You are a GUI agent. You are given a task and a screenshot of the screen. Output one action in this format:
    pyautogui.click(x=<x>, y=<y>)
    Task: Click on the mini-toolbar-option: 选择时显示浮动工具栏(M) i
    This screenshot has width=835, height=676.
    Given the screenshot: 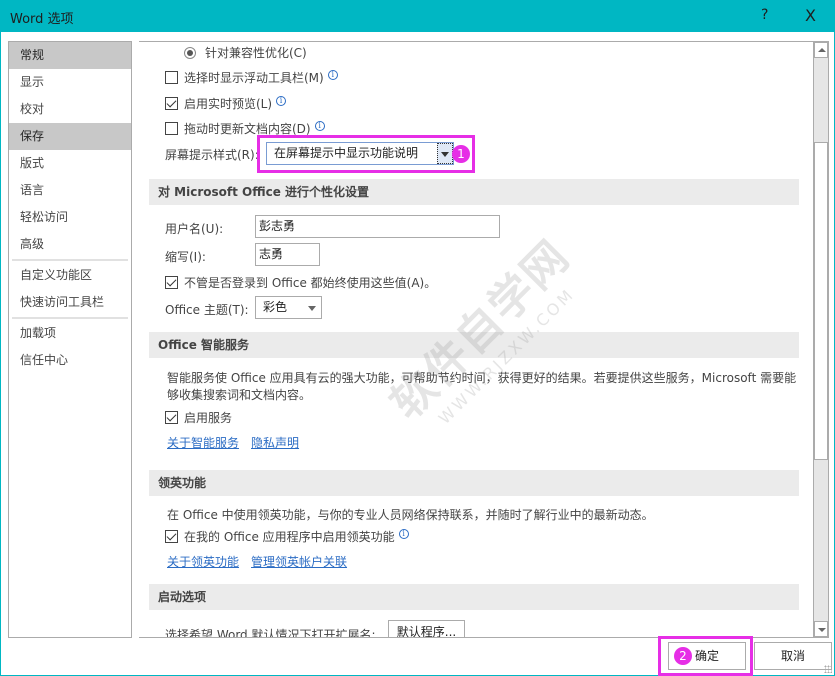 What is the action you would take?
    pyautogui.click(x=251, y=77)
    